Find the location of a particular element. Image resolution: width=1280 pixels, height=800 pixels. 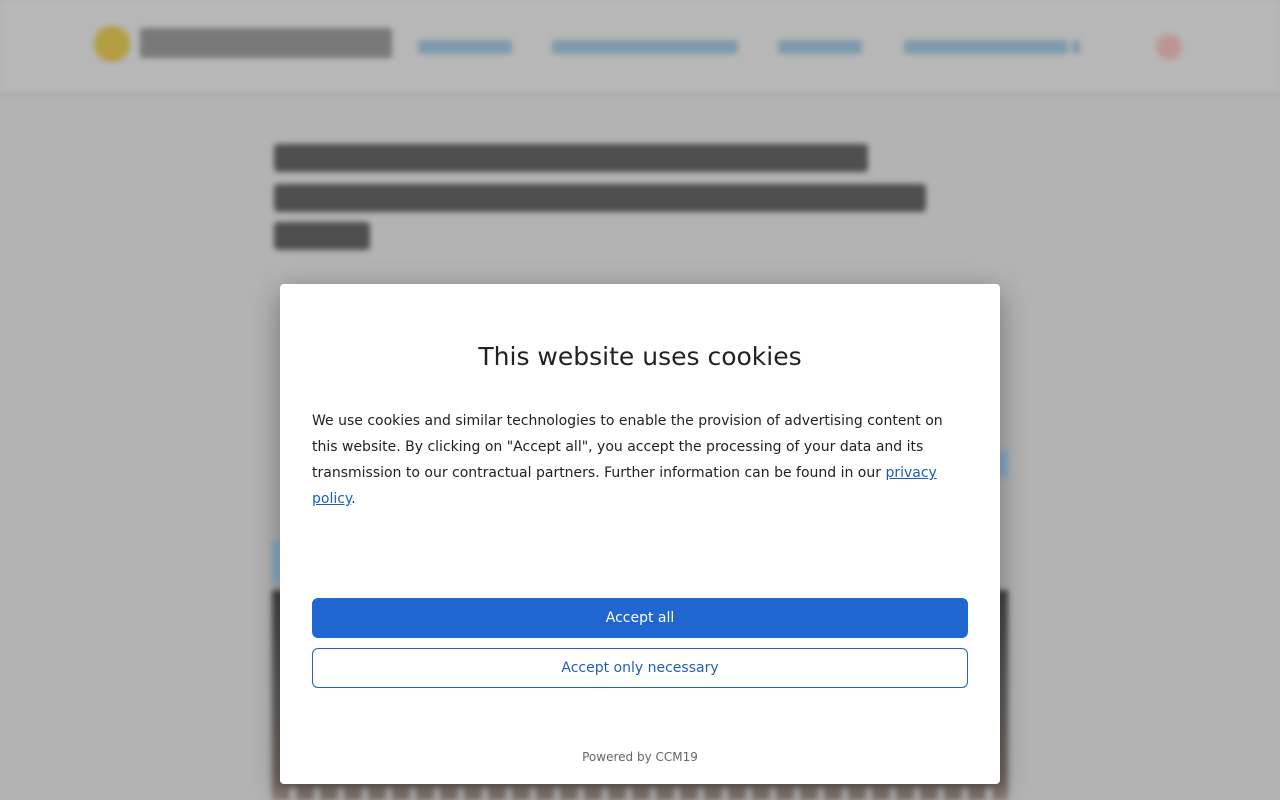

powered-by-text: Powered by CCM19 is located at coordinates (640, 757).